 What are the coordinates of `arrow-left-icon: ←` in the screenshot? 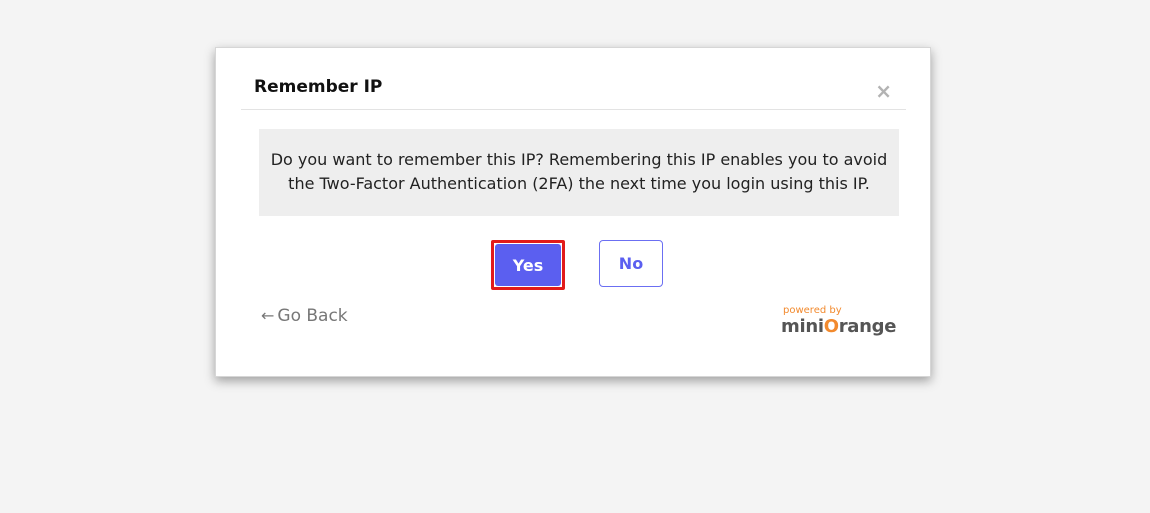 It's located at (268, 315).